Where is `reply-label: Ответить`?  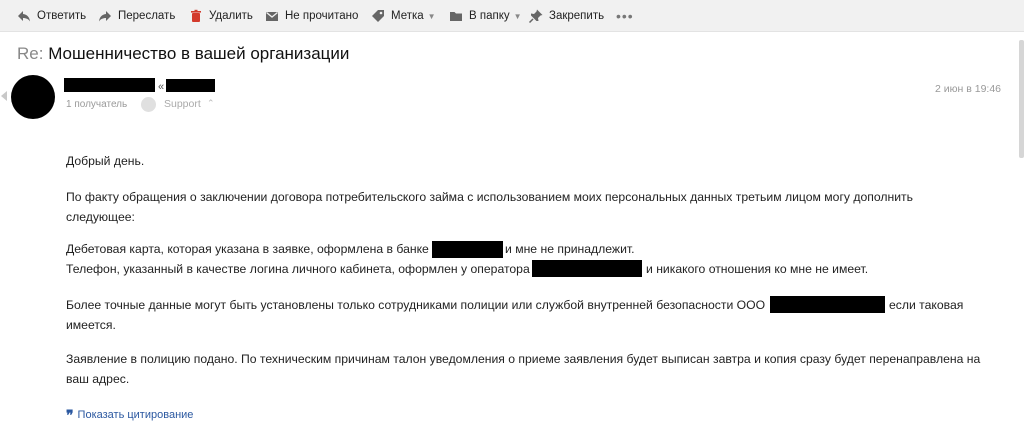
reply-label: Ответить is located at coordinates (62, 16).